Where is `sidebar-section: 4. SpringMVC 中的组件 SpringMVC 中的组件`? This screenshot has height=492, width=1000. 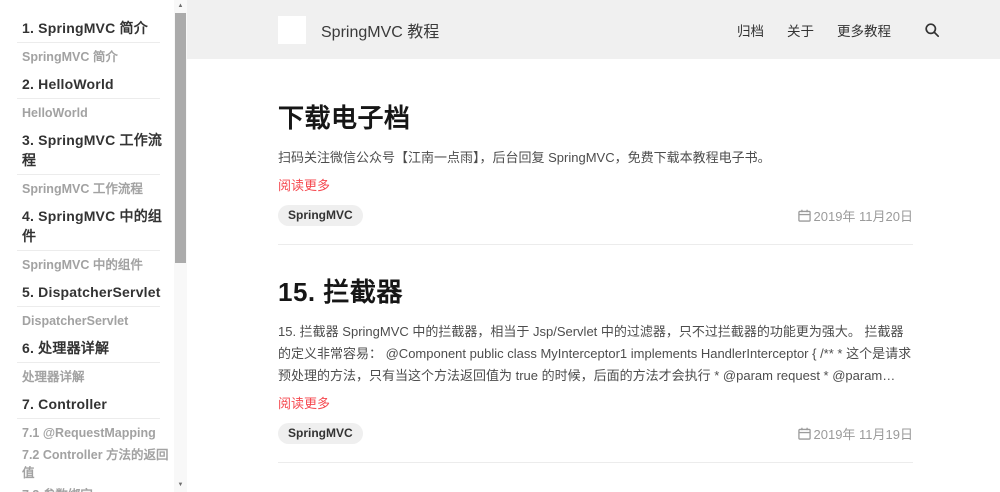 sidebar-section: 4. SpringMVC 中的组件 SpringMVC 中的组件 is located at coordinates (95, 240).